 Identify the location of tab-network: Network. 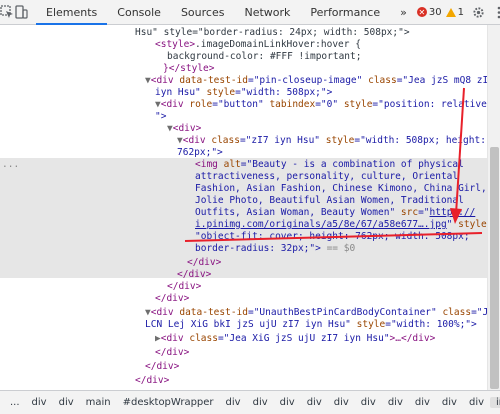
(267, 12).